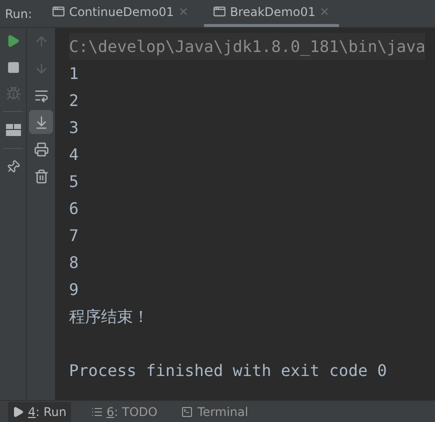 The height and width of the screenshot is (422, 435). I want to click on stop-icon, so click(13, 67).